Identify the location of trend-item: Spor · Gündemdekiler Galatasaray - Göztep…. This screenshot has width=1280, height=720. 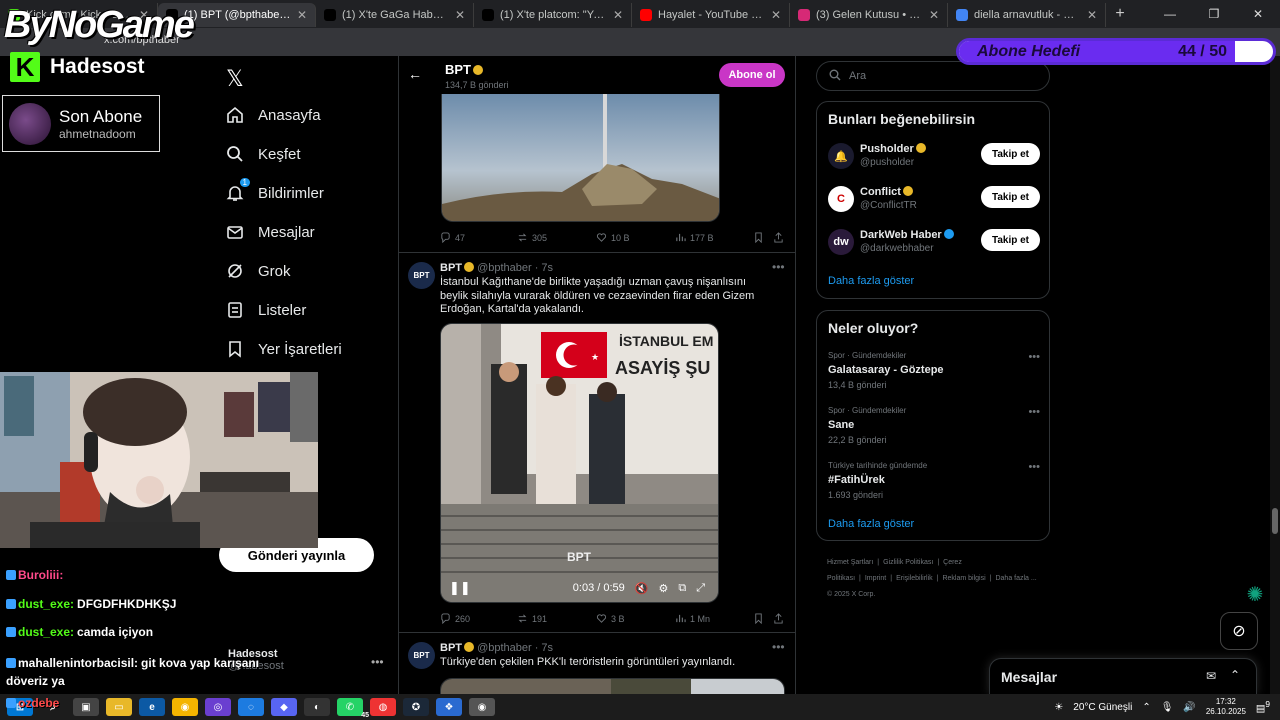
(934, 370).